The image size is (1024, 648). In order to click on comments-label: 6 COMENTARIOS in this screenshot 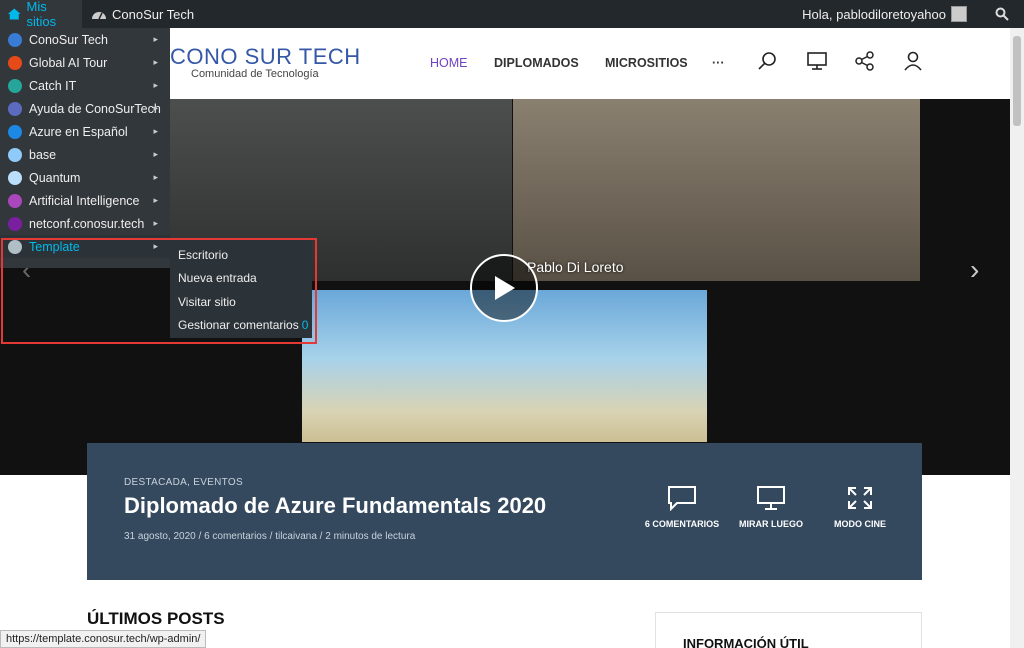, I will do `click(682, 524)`.